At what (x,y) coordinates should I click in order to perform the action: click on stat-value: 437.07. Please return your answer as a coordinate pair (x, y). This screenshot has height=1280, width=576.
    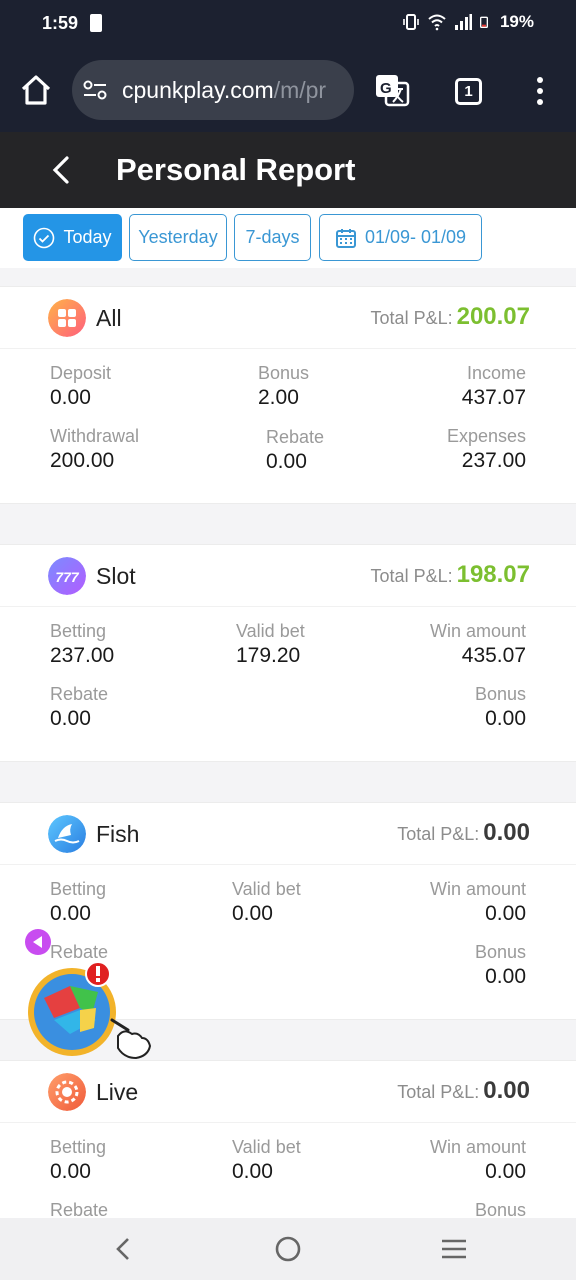
    Looking at the image, I should click on (493, 397).